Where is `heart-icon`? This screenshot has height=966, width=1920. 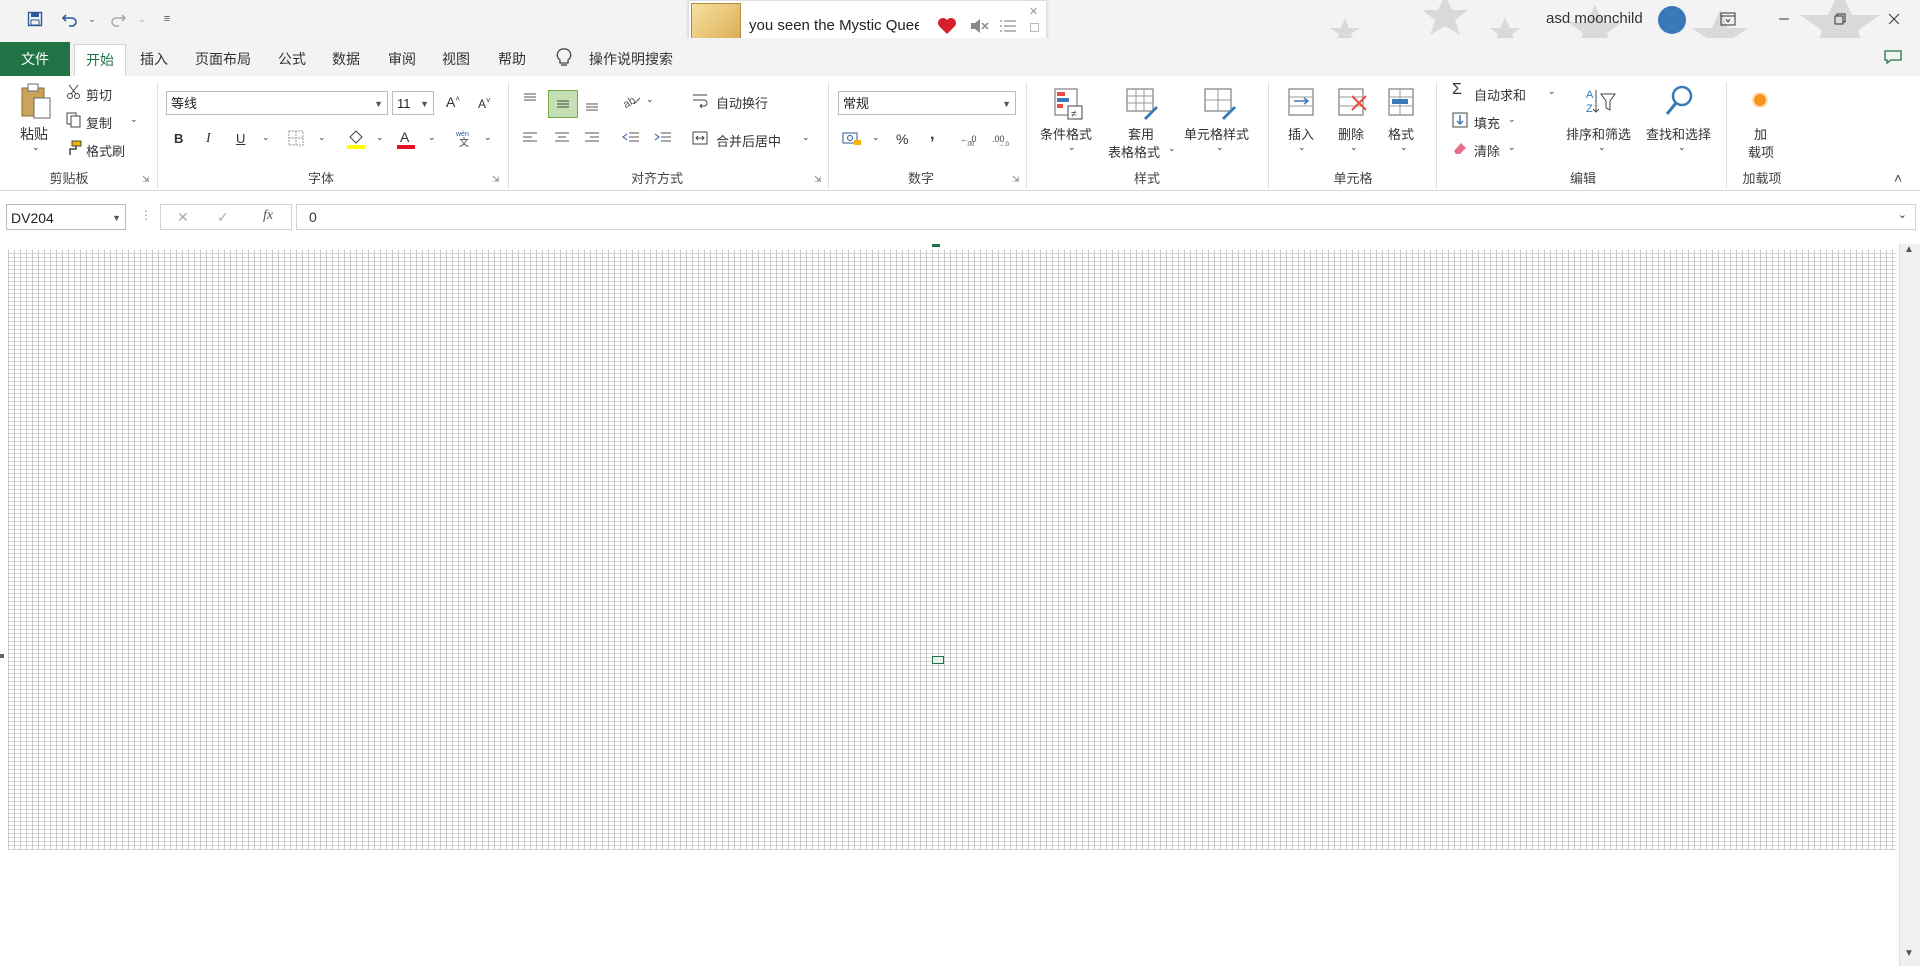 heart-icon is located at coordinates (947, 26).